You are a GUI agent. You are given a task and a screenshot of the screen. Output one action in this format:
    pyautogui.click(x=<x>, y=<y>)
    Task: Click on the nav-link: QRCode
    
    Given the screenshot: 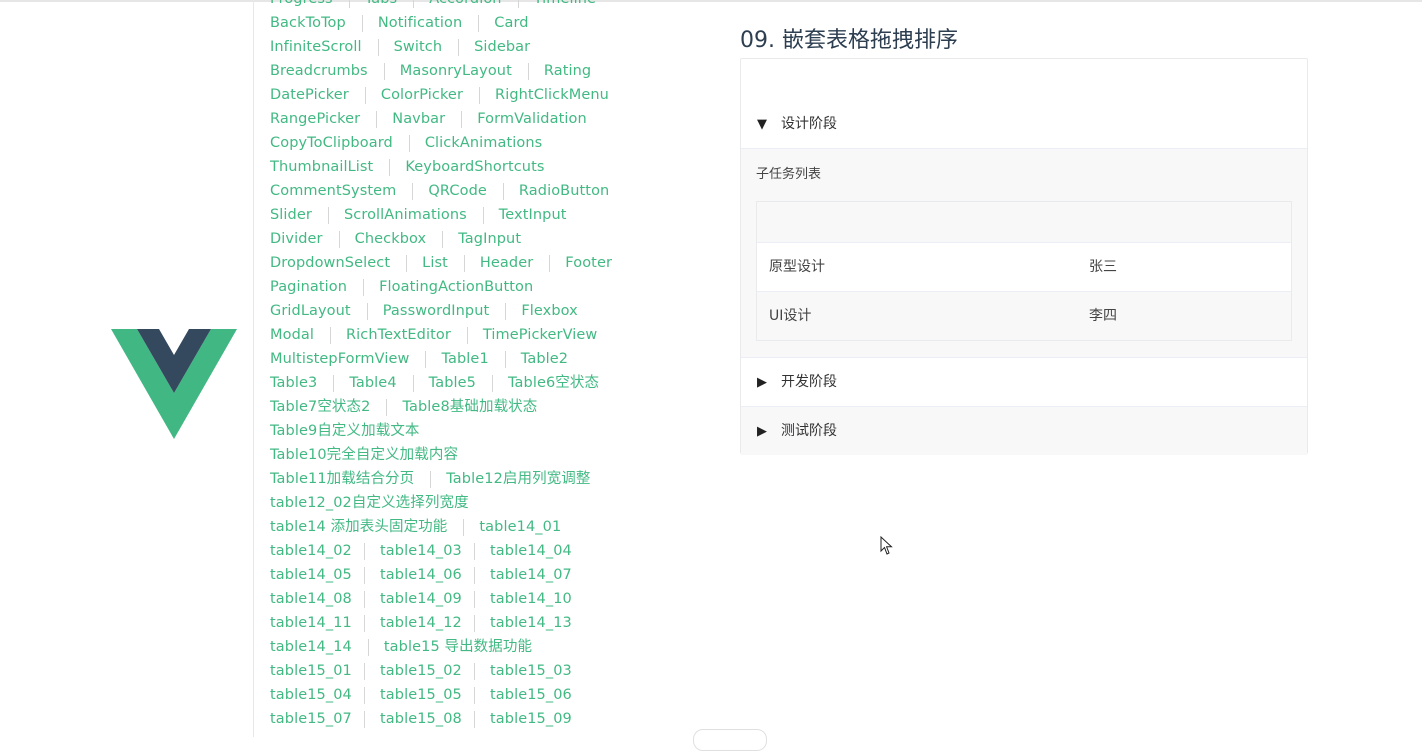 What is the action you would take?
    pyautogui.click(x=457, y=191)
    